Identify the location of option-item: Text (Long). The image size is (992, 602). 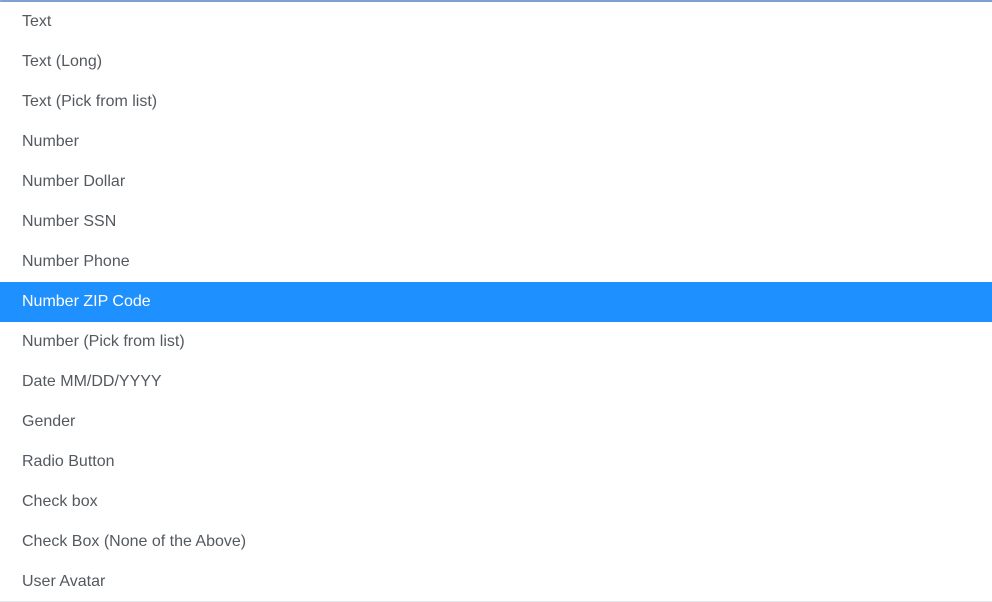
(496, 62).